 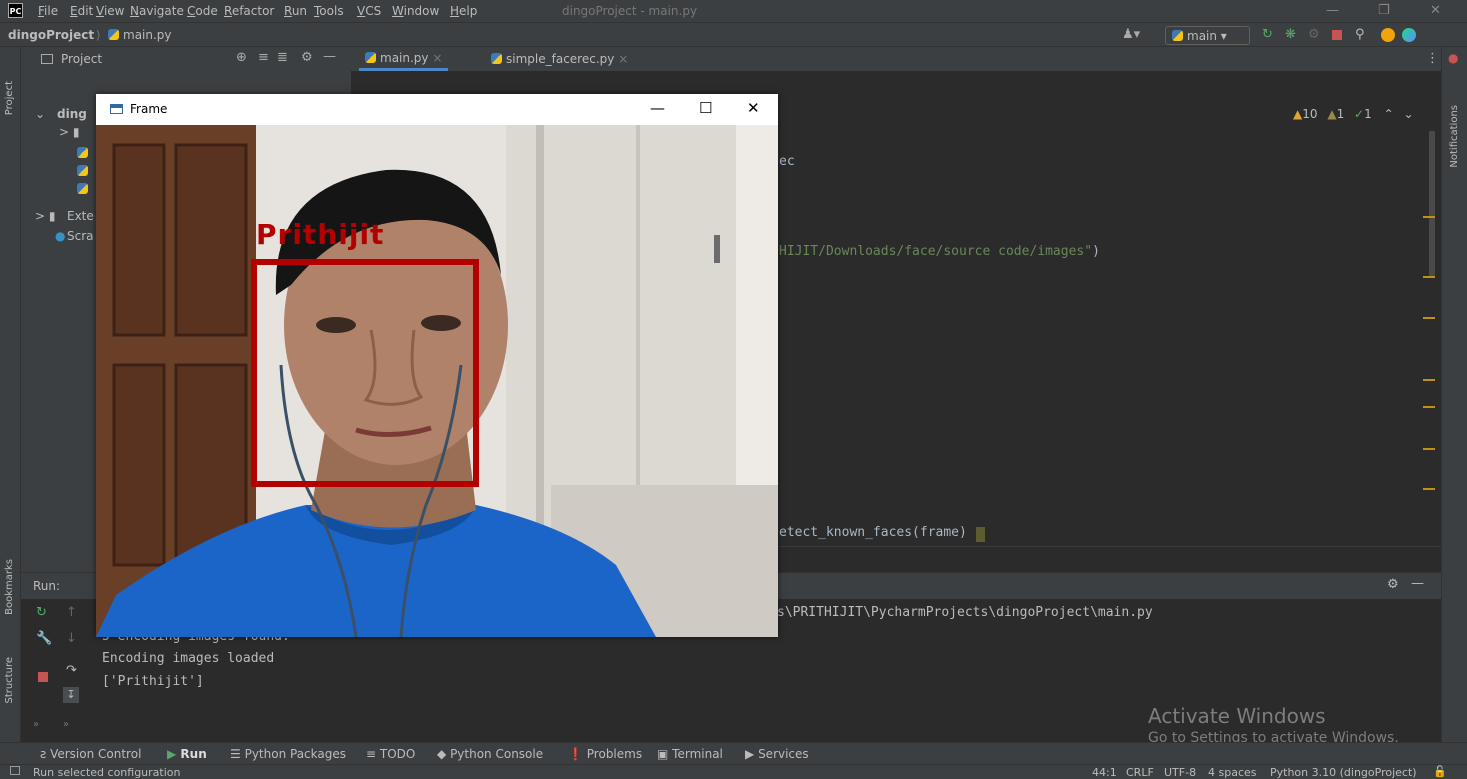 What do you see at coordinates (1353, 114) in the screenshot?
I see `inspection-widget: ▲10 ▲1 ✓1 ⌃ ⌄` at bounding box center [1353, 114].